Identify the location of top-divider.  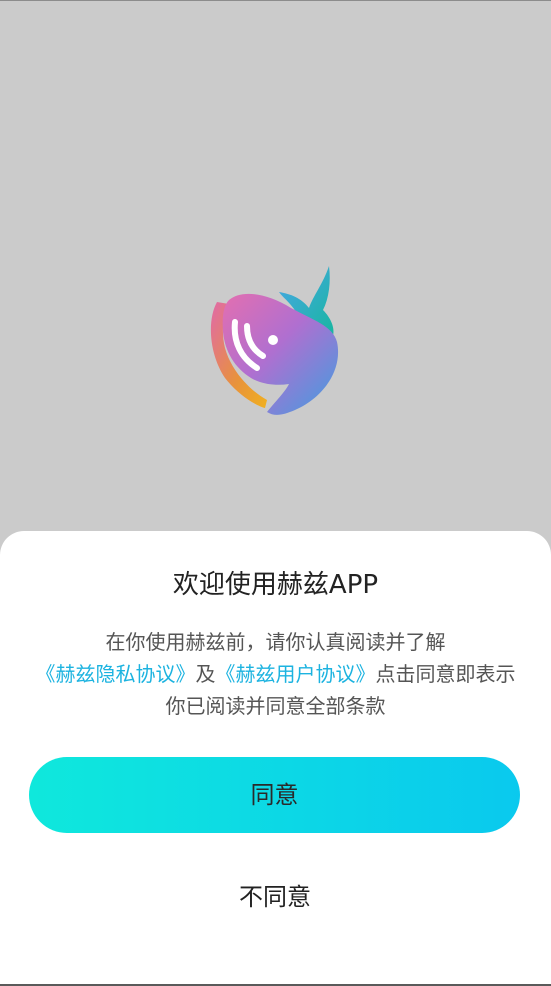
(275, 0).